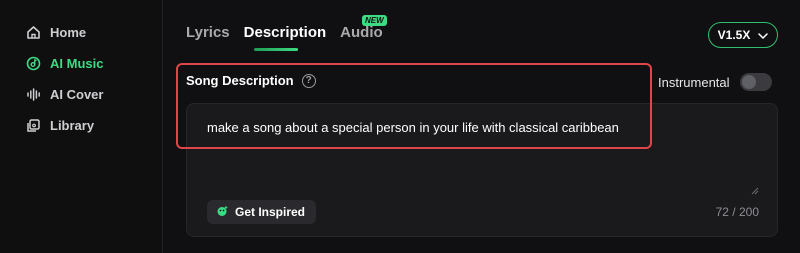 This screenshot has height=253, width=800. I want to click on song-description-heading: Song Description ?, so click(251, 80).